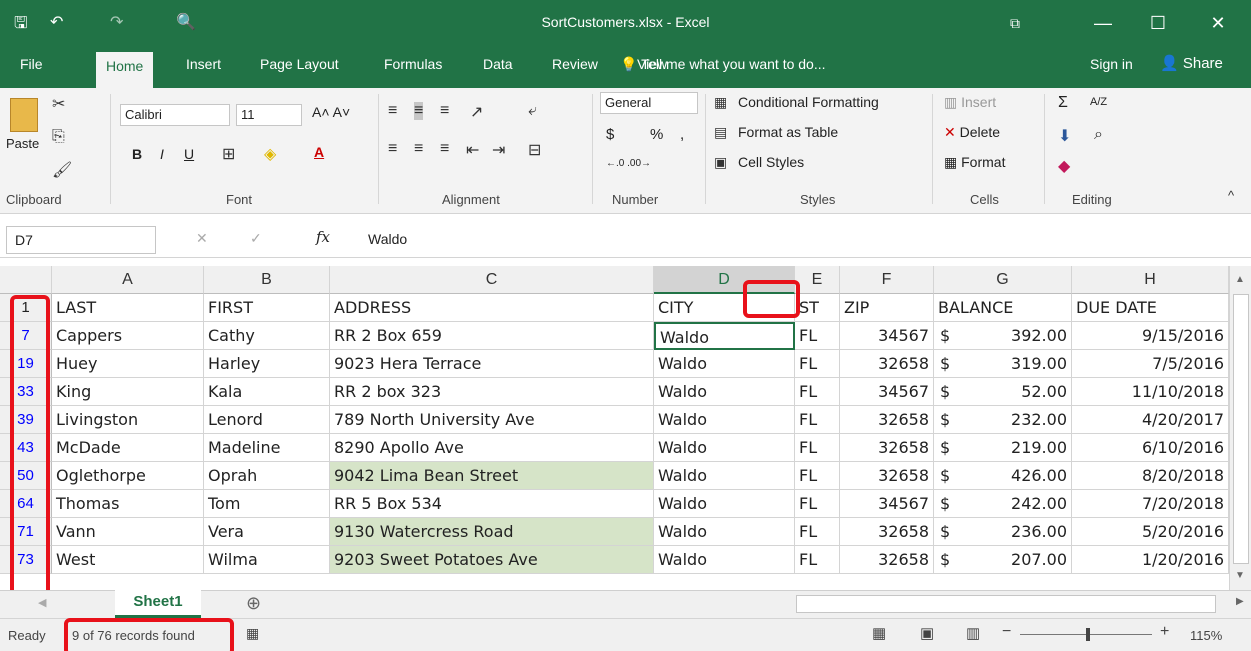  What do you see at coordinates (128, 336) in the screenshot?
I see `cell-last: Cappers` at bounding box center [128, 336].